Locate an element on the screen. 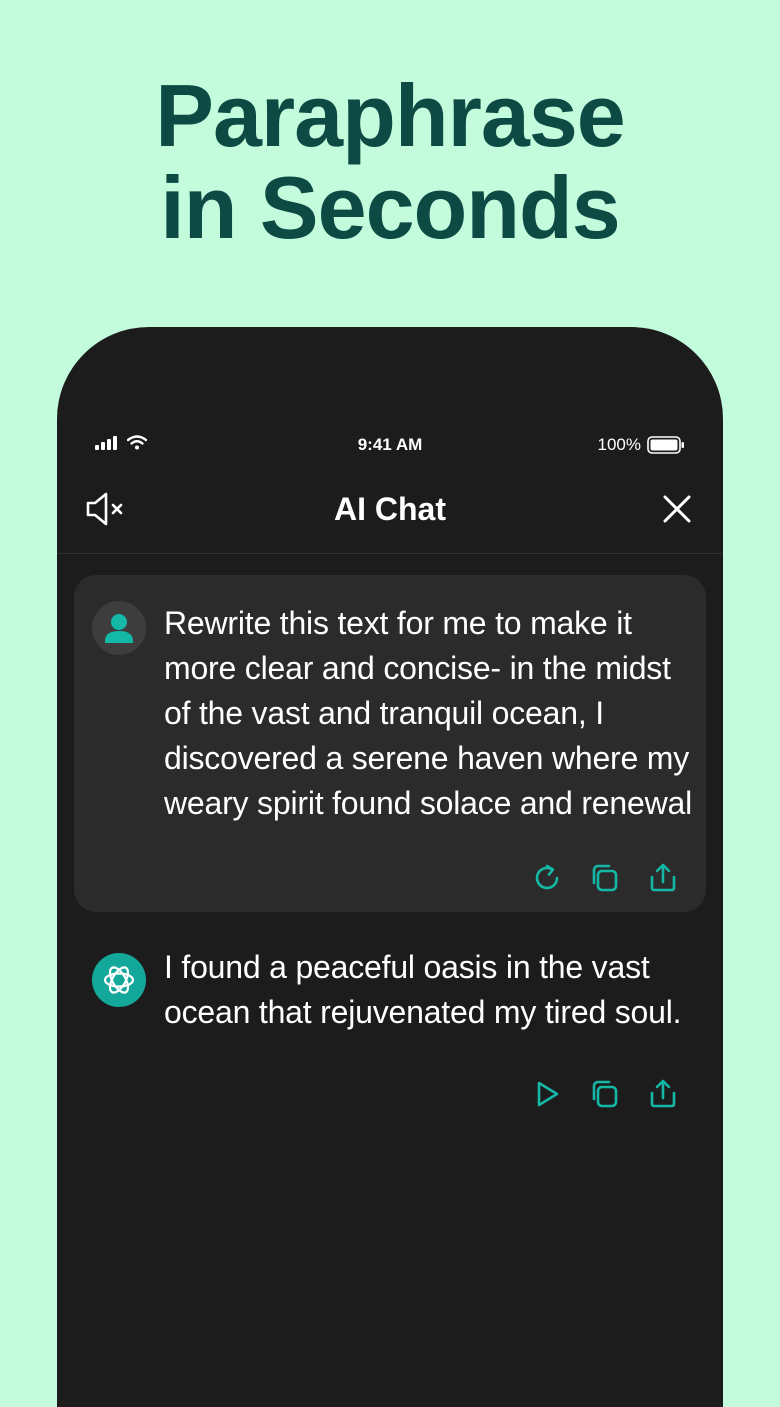 Image resolution: width=780 pixels, height=1407 pixels. user-message-actions is located at coordinates (605, 878).